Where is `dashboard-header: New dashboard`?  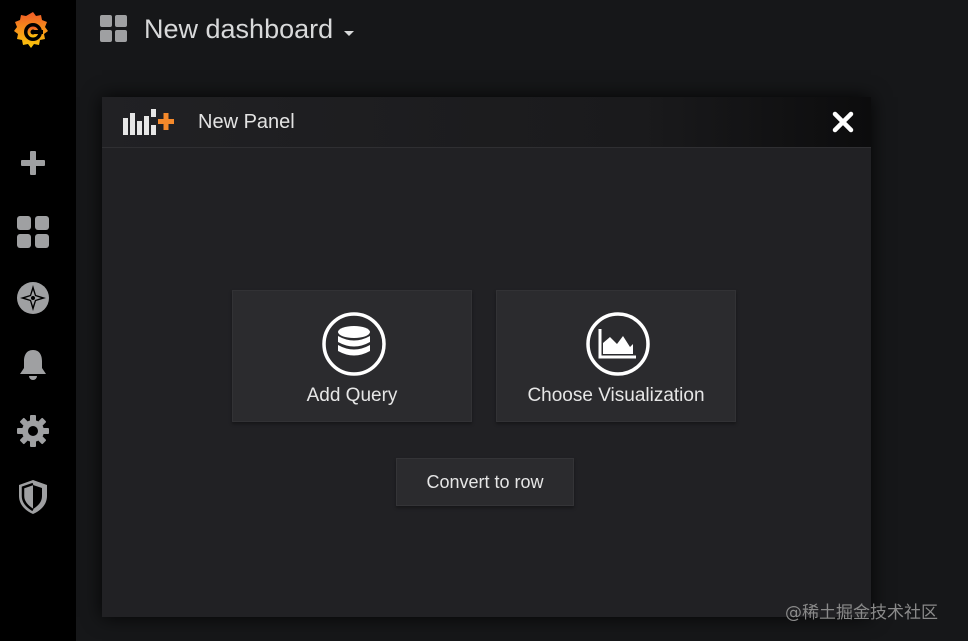
dashboard-header: New dashboard is located at coordinates (522, 31).